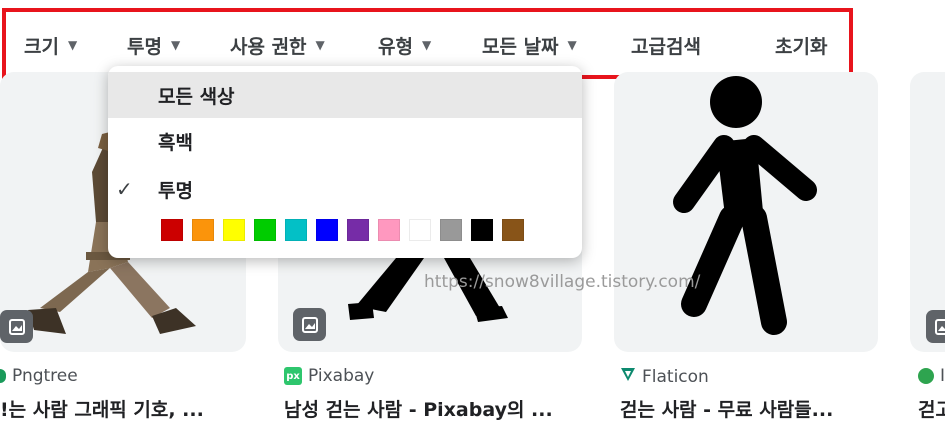 This screenshot has width=945, height=434. What do you see at coordinates (175, 142) in the screenshot?
I see `menu-item-label: 흑백` at bounding box center [175, 142].